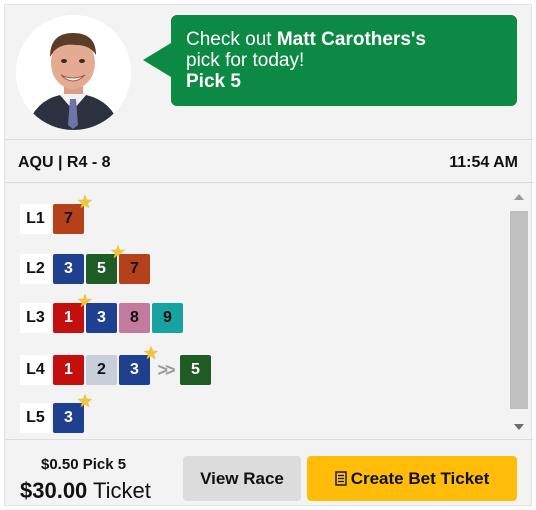 The width and height of the screenshot is (536, 510). What do you see at coordinates (213, 81) in the screenshot?
I see `bet-type-label: Pick 5` at bounding box center [213, 81].